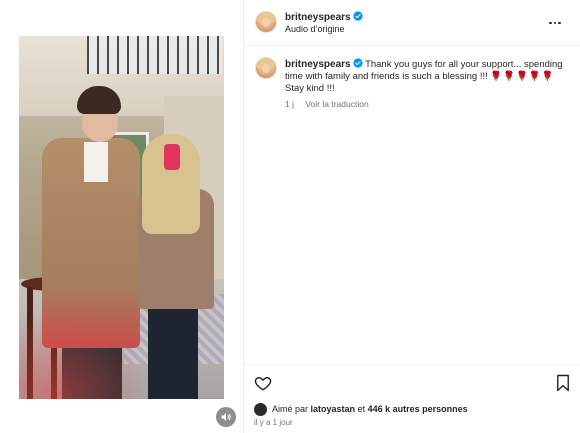 The height and width of the screenshot is (433, 580). What do you see at coordinates (266, 68) in the screenshot?
I see `caption-author-avatar` at bounding box center [266, 68].